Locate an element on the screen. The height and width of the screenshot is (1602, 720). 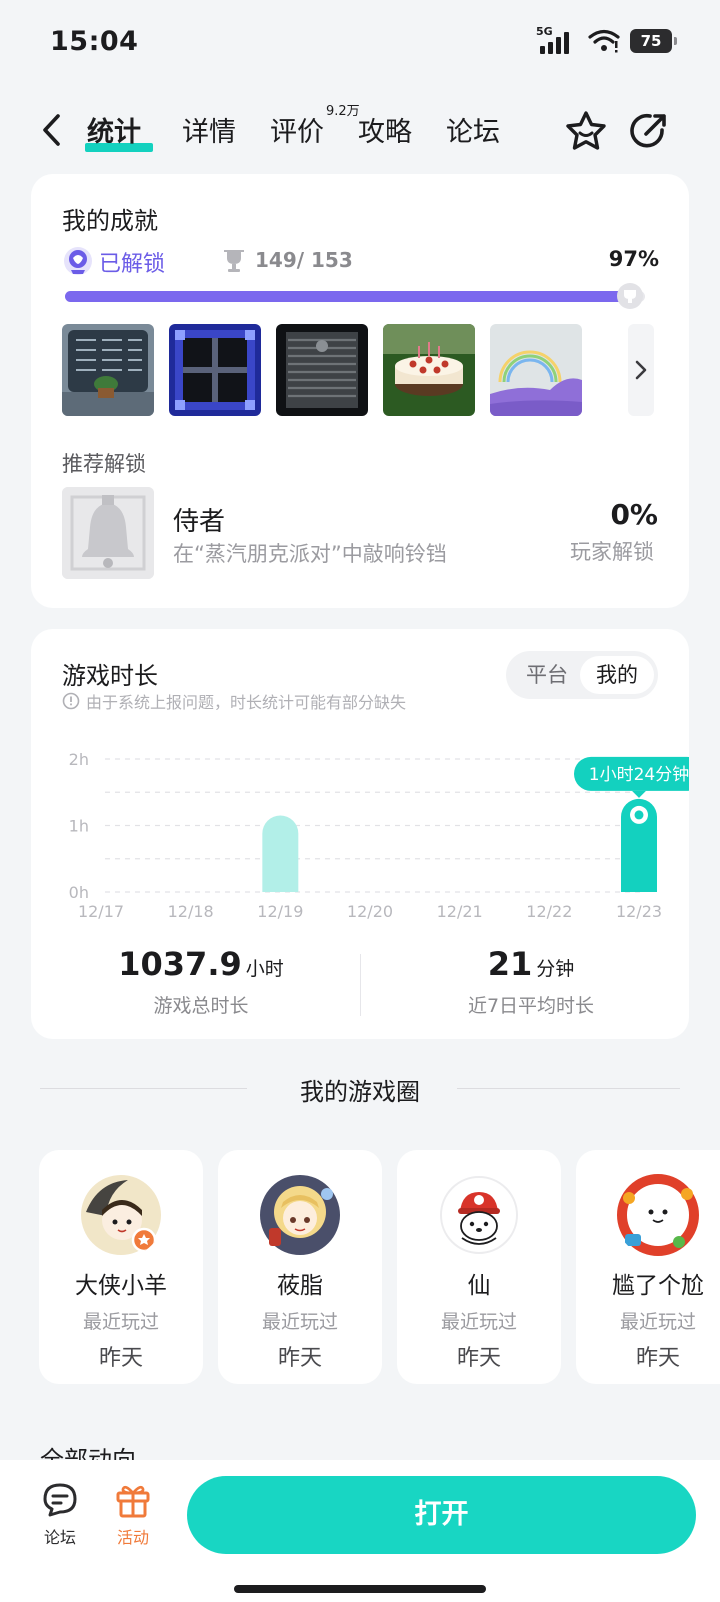
bottom-activity-label: 活动 is located at coordinates (132, 1537).